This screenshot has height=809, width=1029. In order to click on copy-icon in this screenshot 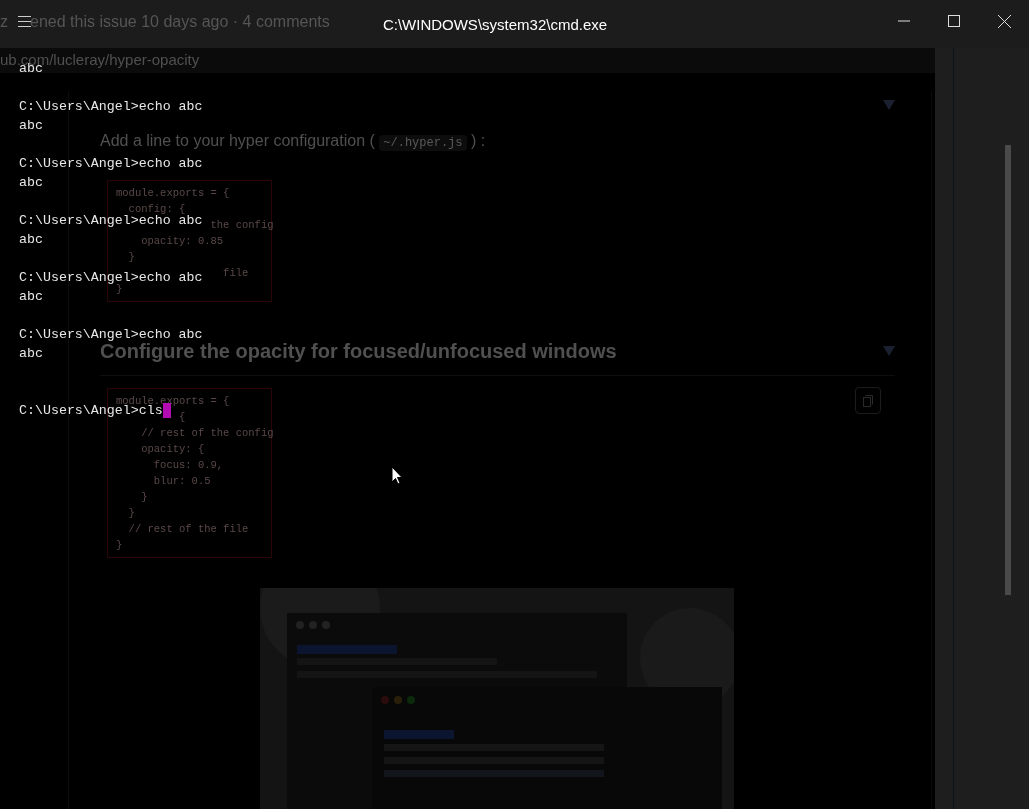, I will do `click(868, 400)`.